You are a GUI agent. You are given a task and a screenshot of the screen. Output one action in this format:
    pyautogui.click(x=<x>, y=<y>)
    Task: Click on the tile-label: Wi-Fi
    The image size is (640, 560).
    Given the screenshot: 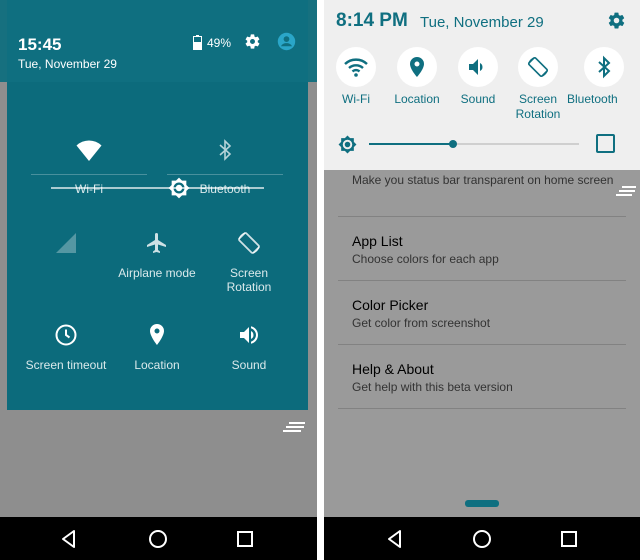 What is the action you would take?
    pyautogui.click(x=89, y=189)
    